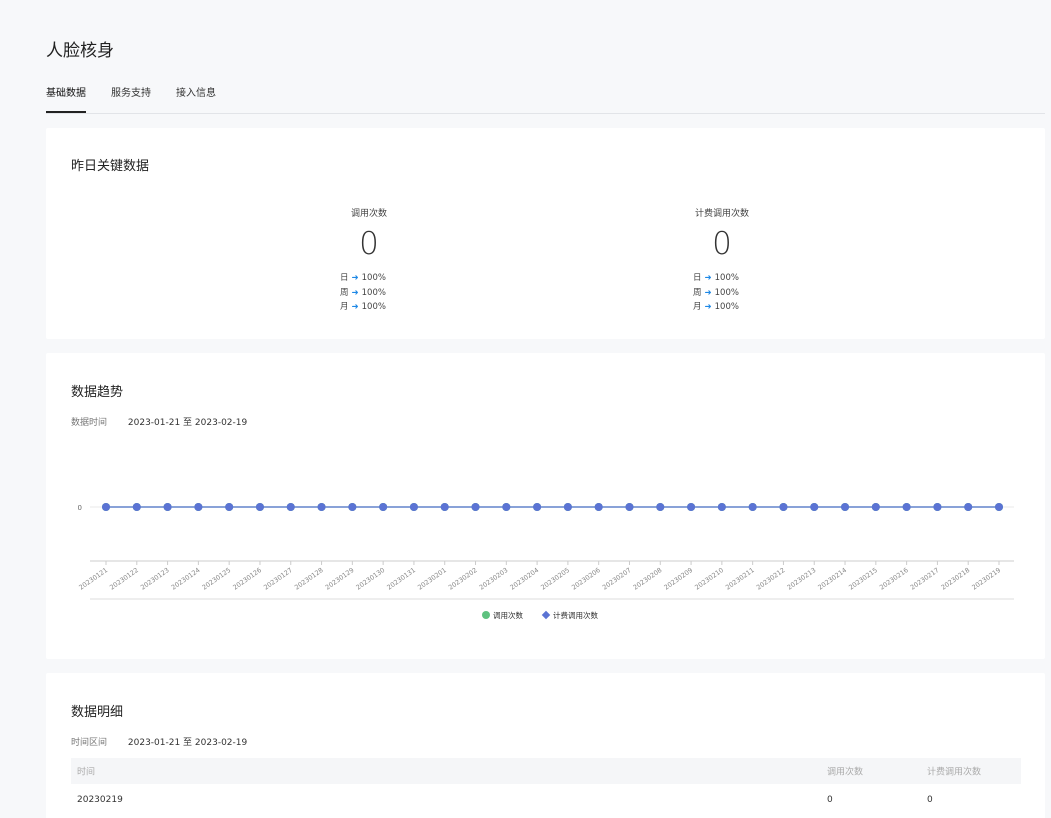 This screenshot has width=1051, height=818. What do you see at coordinates (187, 743) in the screenshot?
I see `detail-range-value: 2023-01-21 至 2023-02-19` at bounding box center [187, 743].